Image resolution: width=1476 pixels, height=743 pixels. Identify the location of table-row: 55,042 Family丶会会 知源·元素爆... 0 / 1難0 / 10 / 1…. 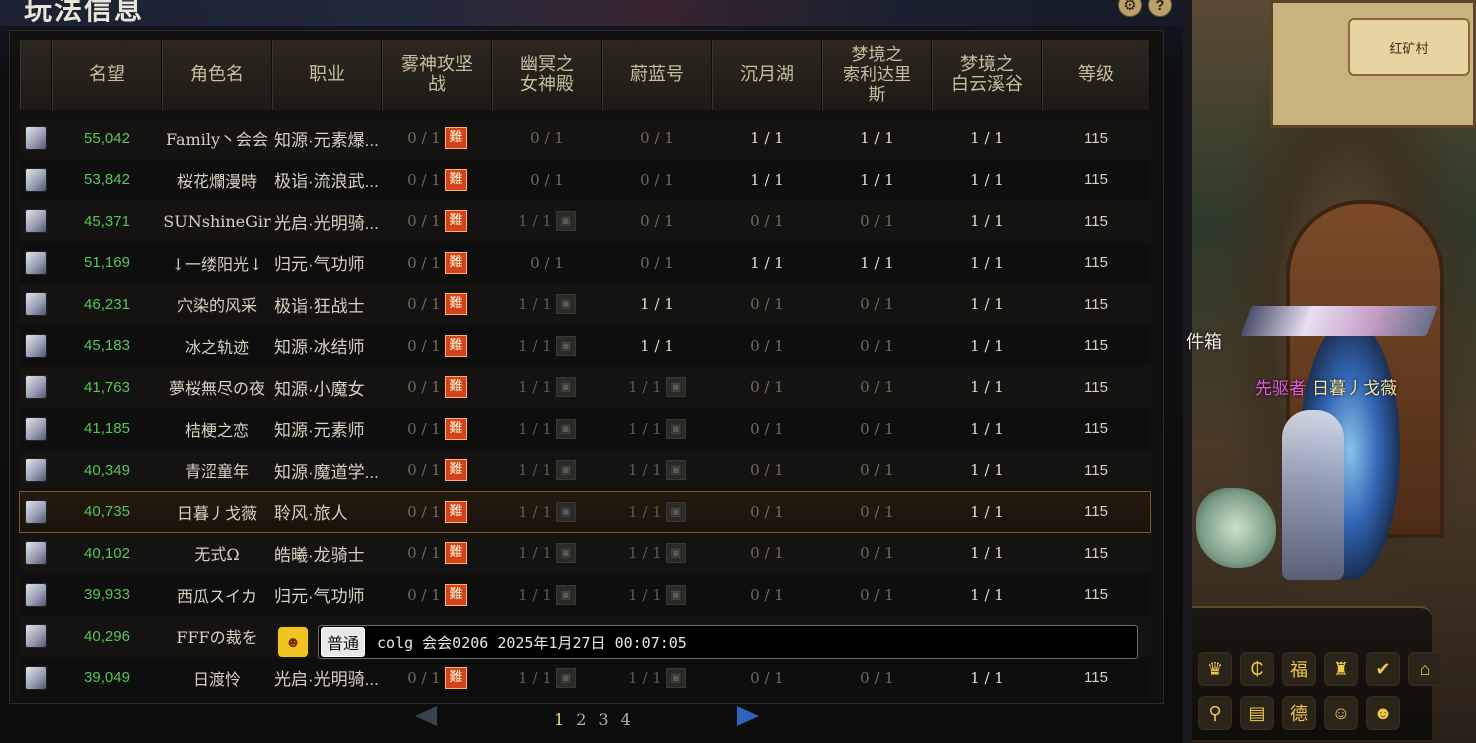
(585, 138).